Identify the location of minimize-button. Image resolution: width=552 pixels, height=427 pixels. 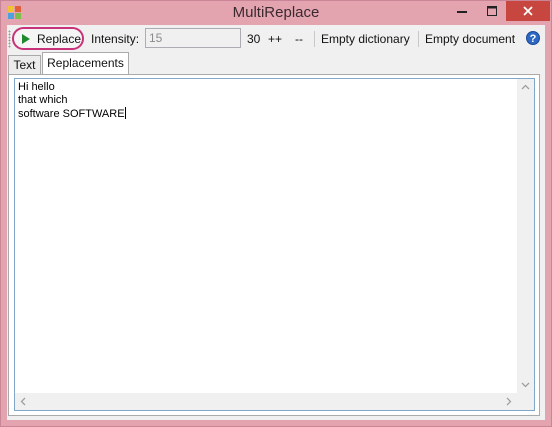
(462, 11).